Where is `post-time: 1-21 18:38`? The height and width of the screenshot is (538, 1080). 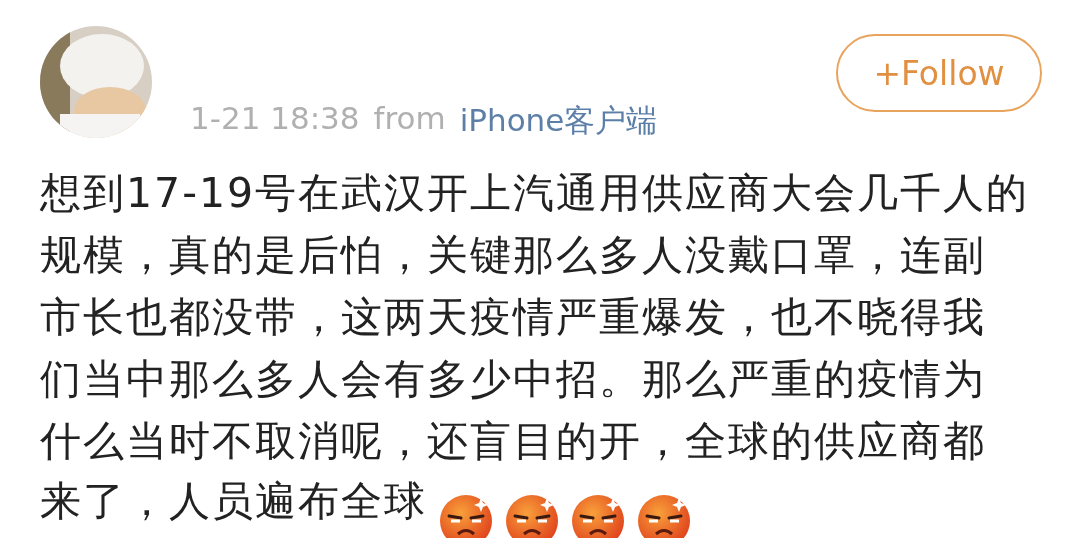 post-time: 1-21 18:38 is located at coordinates (275, 119).